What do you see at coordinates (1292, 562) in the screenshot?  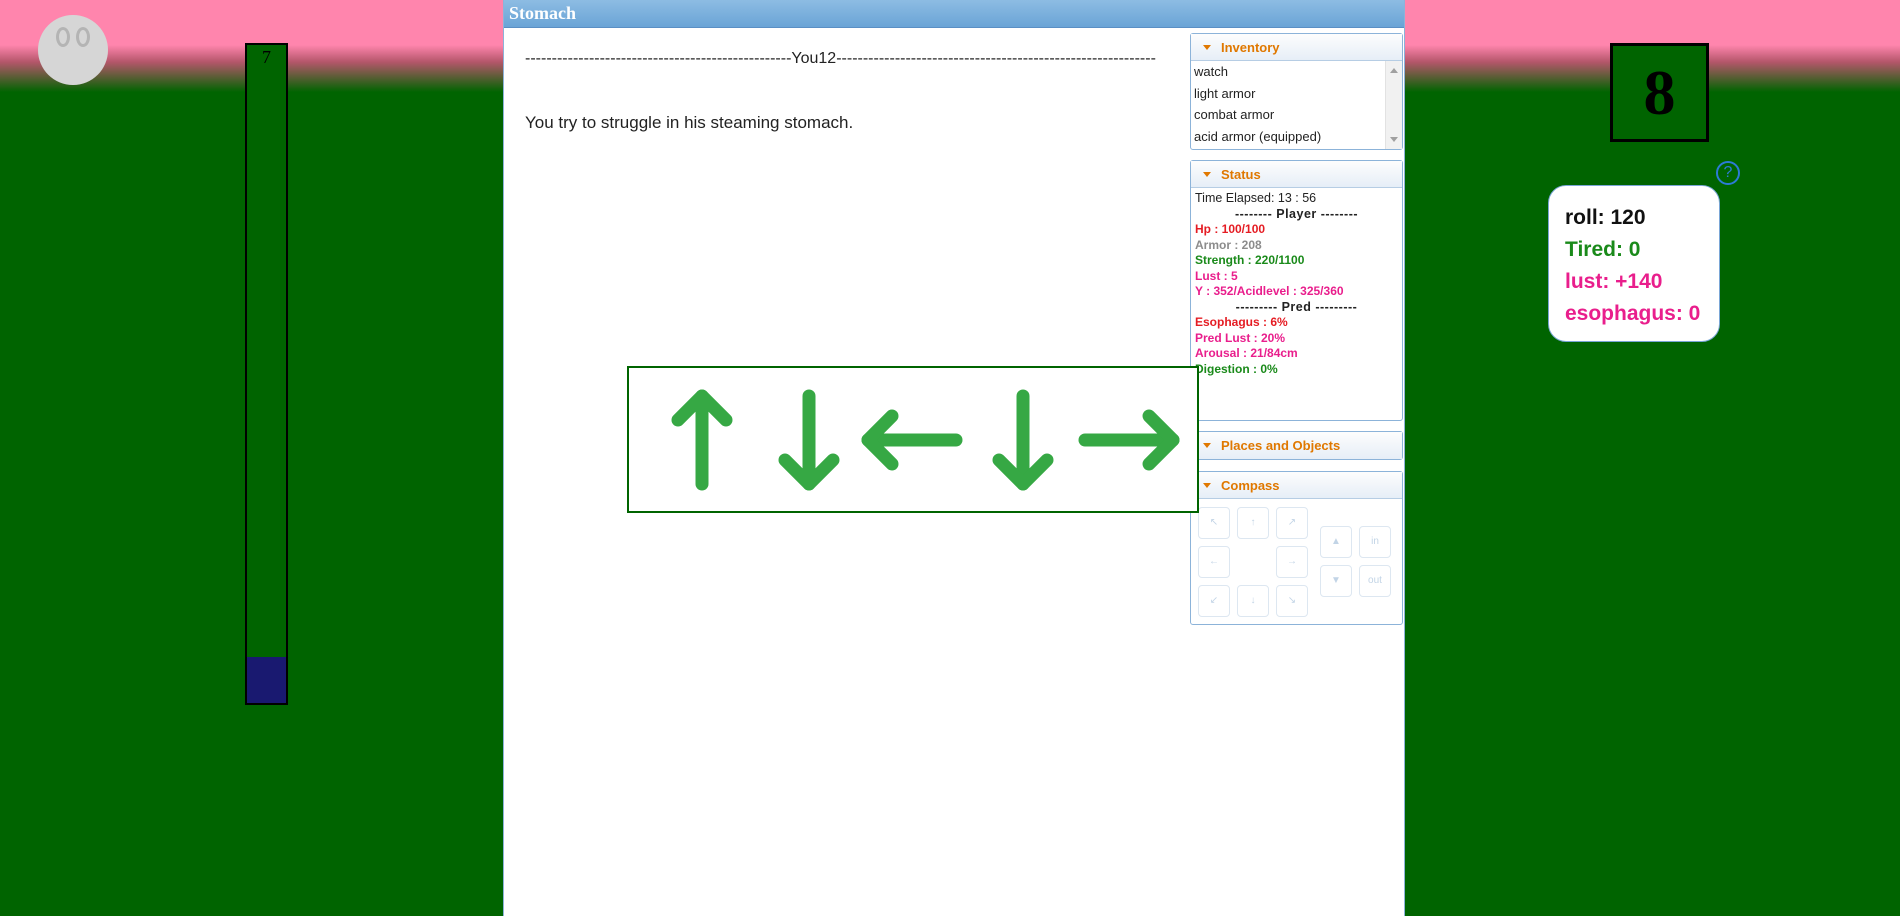 I see `compass-east-button: →` at bounding box center [1292, 562].